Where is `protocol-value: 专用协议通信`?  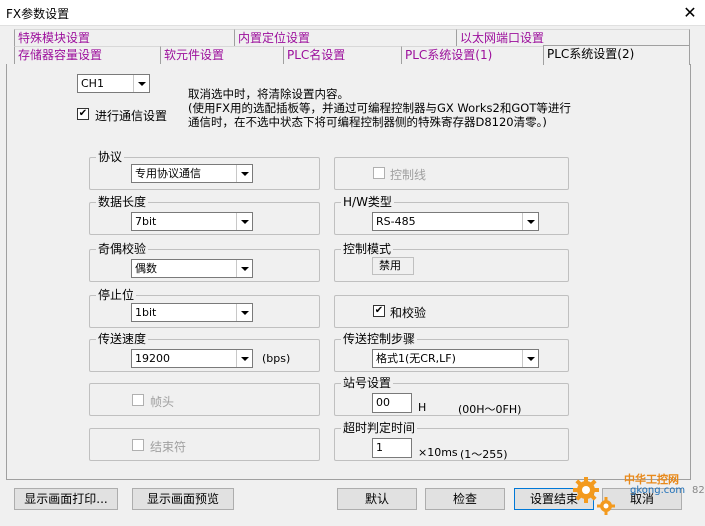 protocol-value: 专用协议通信 is located at coordinates (168, 173).